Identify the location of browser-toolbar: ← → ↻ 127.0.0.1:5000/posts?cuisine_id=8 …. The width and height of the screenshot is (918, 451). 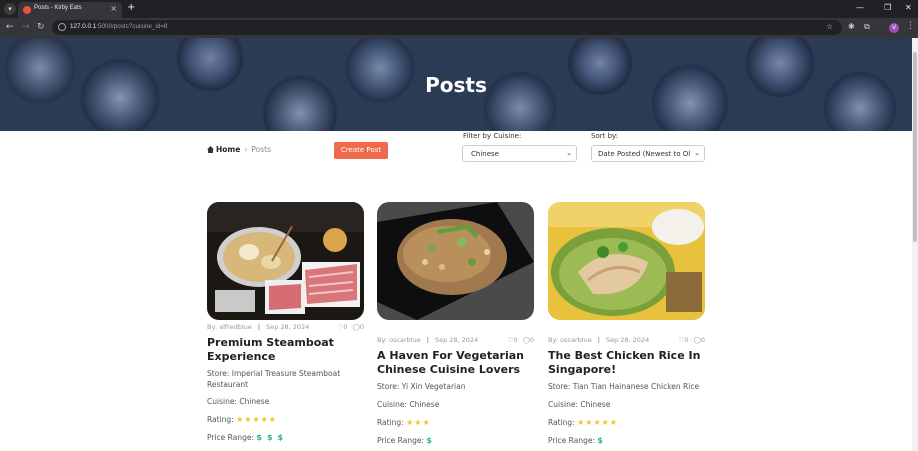
(459, 28).